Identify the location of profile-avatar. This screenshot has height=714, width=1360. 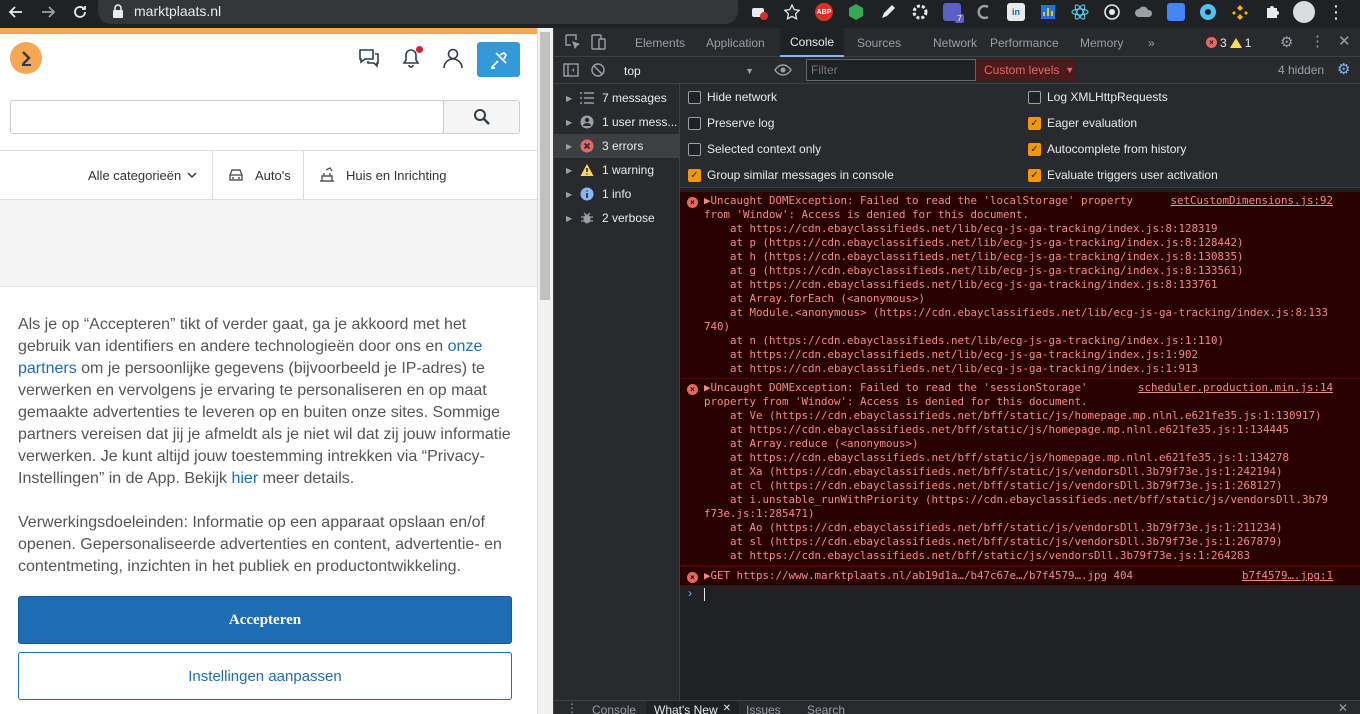
(1304, 12).